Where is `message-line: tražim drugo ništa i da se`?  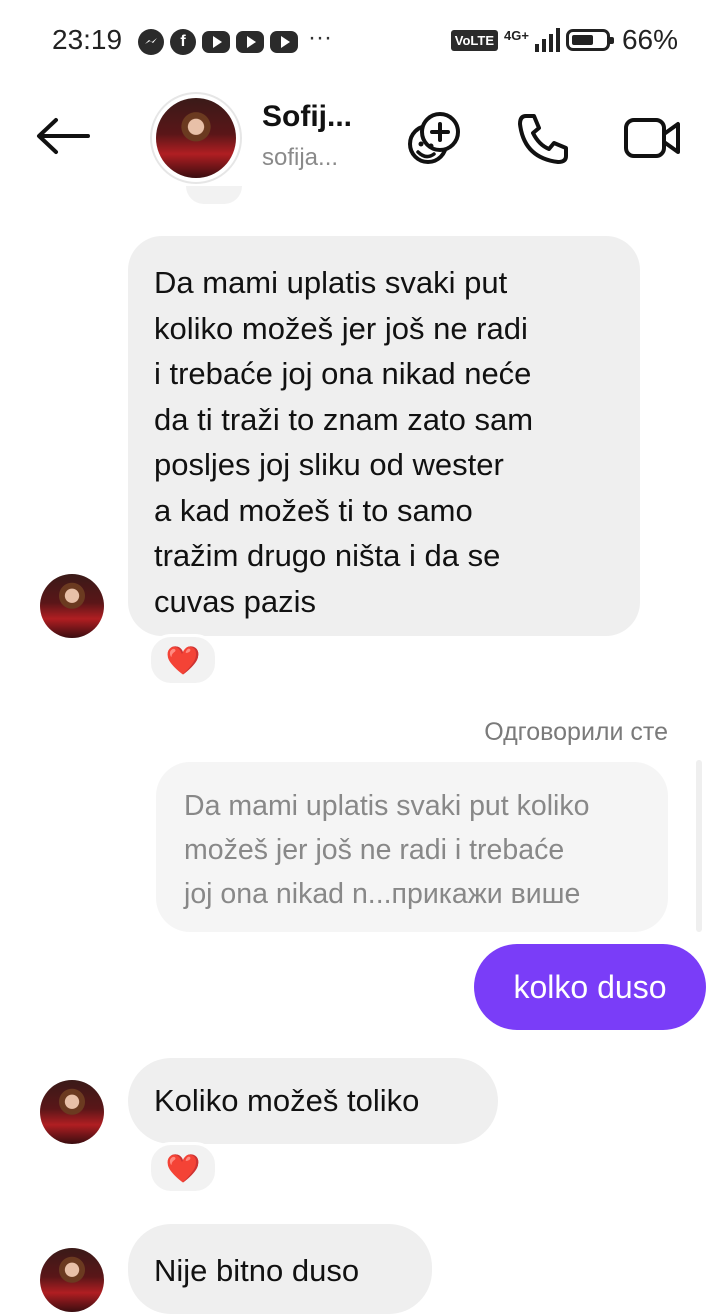 message-line: tražim drugo ništa i da se is located at coordinates (327, 555).